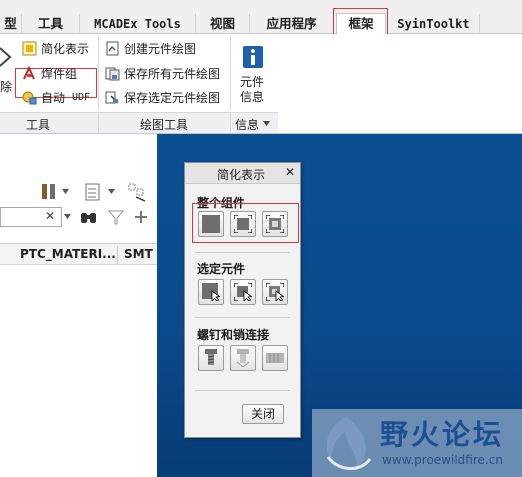 Image resolution: width=522 pixels, height=477 pixels. What do you see at coordinates (6, 57) in the screenshot?
I see `partial-icon` at bounding box center [6, 57].